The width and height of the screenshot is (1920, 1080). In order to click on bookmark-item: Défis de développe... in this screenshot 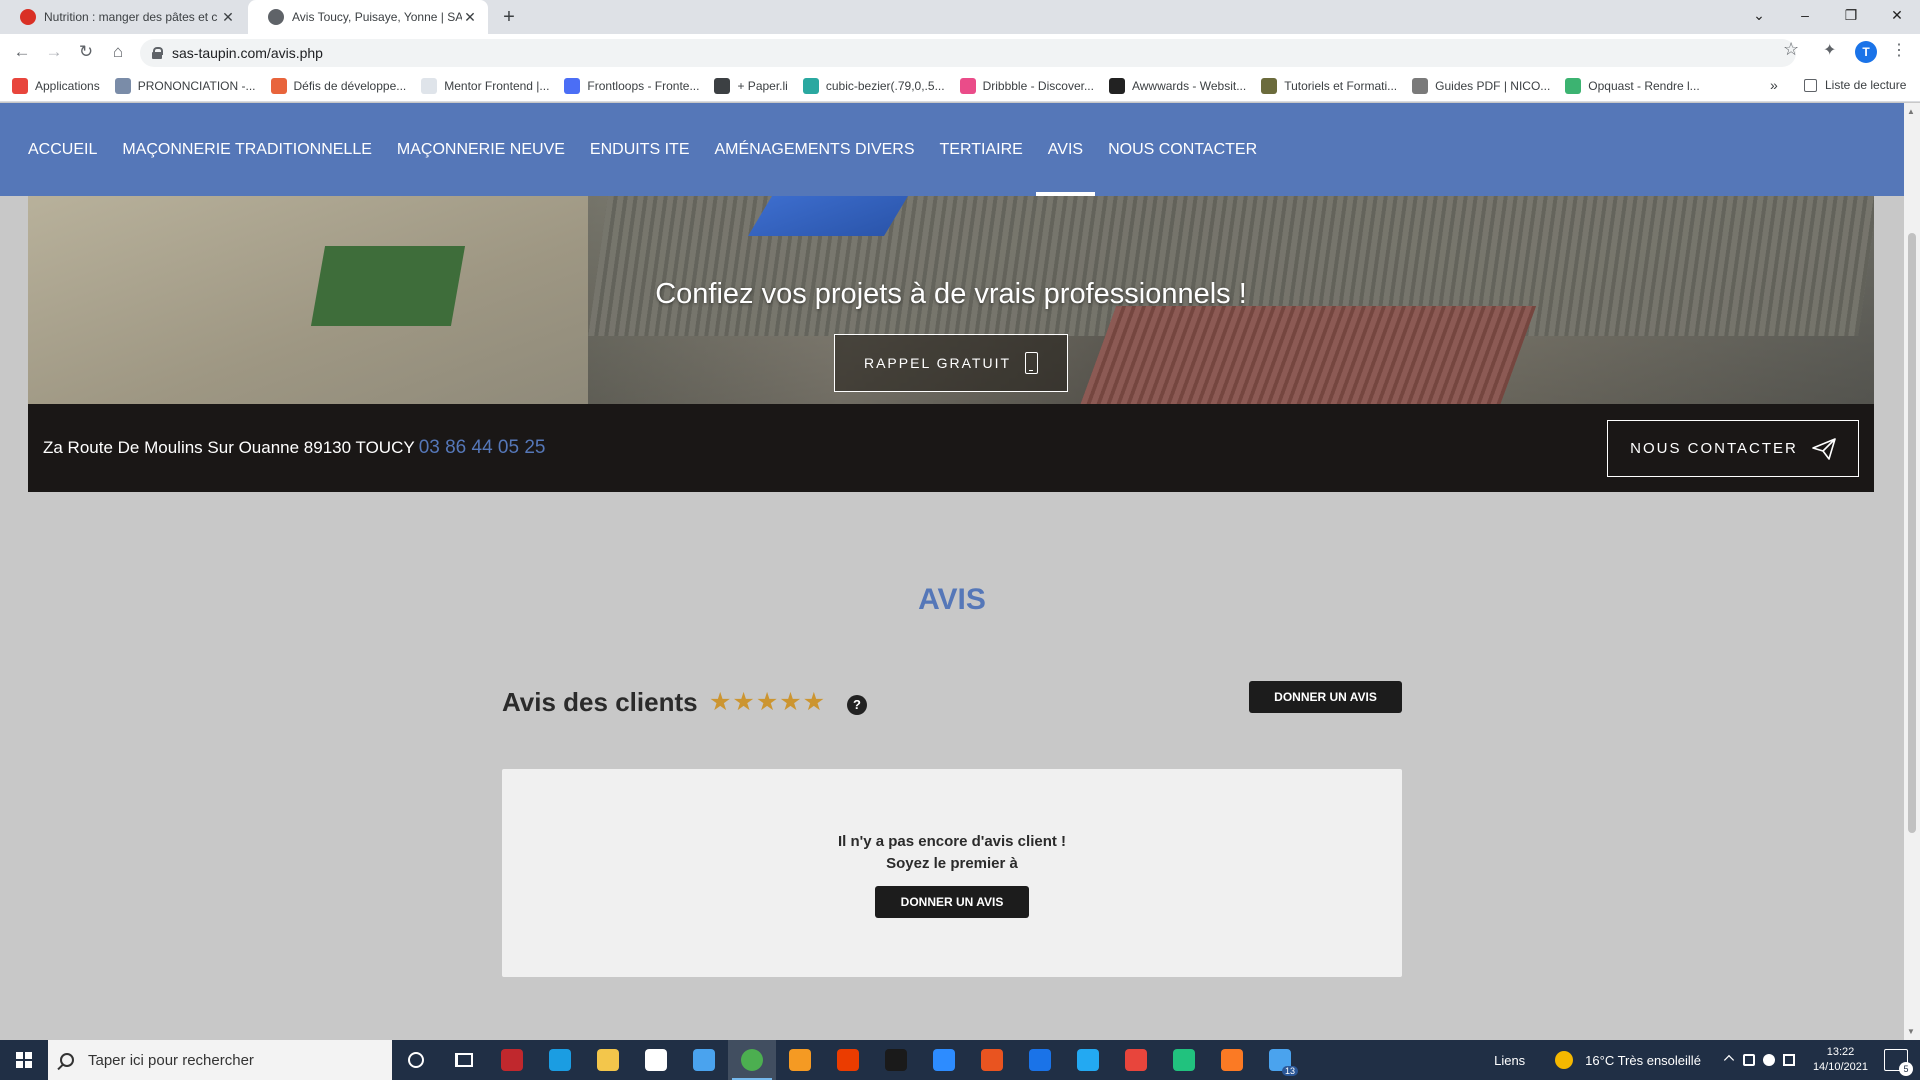, I will do `click(338, 85)`.